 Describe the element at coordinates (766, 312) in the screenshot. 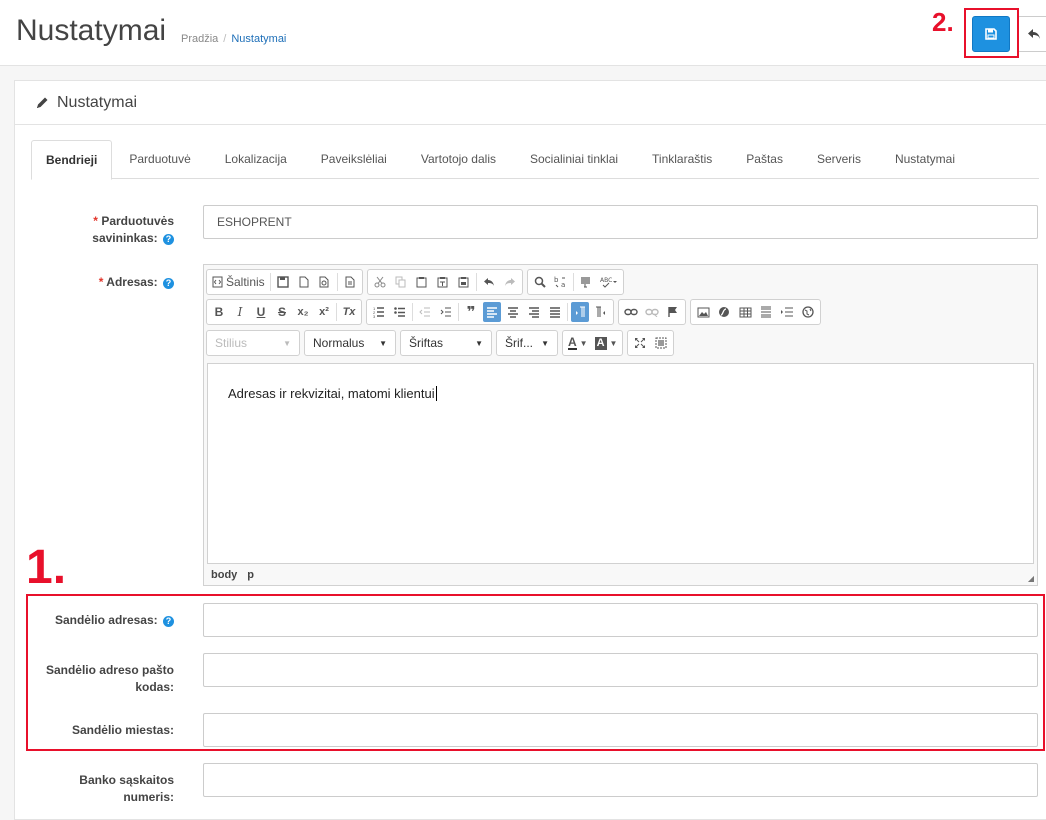

I see `horizontal-rule-icon` at that location.